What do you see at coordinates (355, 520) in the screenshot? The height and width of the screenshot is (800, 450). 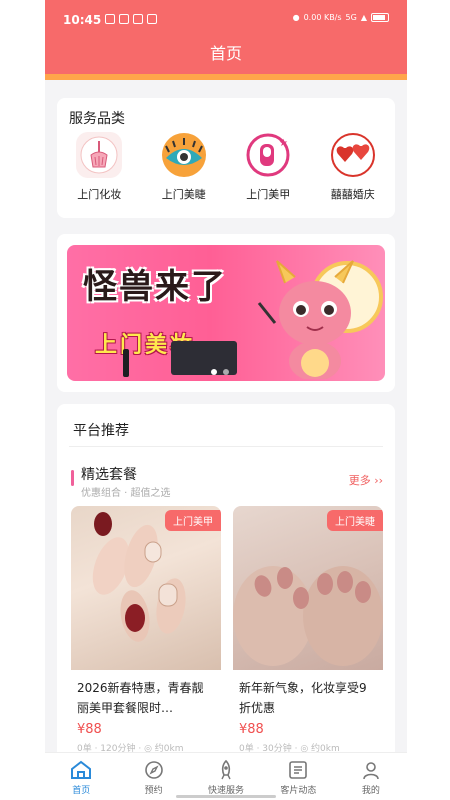 I see `product-tag: 上门美睫` at bounding box center [355, 520].